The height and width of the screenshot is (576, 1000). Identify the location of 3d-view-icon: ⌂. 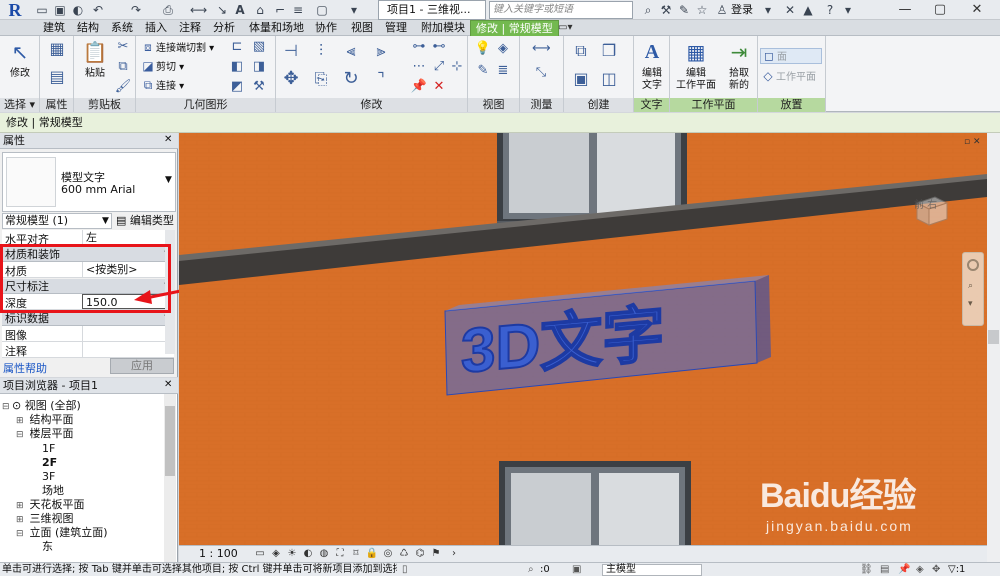
(260, 10).